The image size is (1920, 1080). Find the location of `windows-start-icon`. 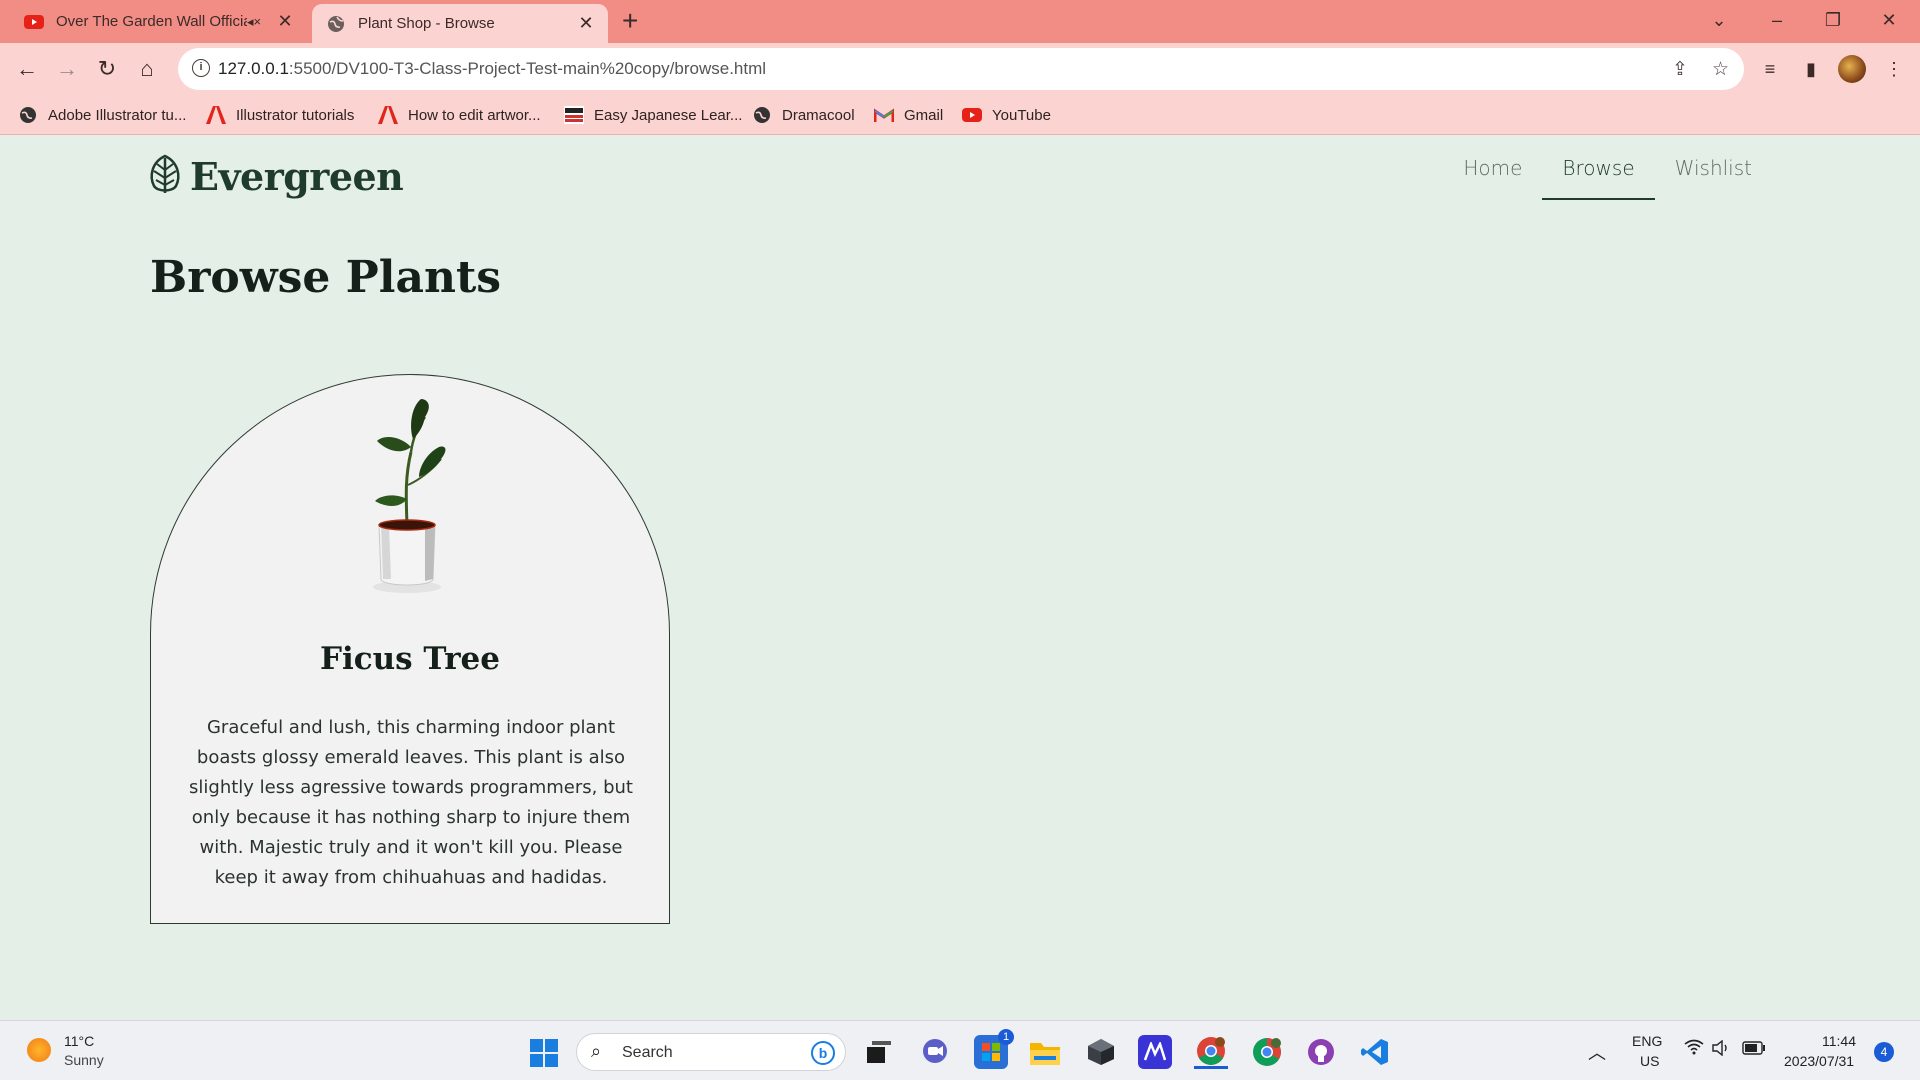

windows-start-icon is located at coordinates (544, 1053).